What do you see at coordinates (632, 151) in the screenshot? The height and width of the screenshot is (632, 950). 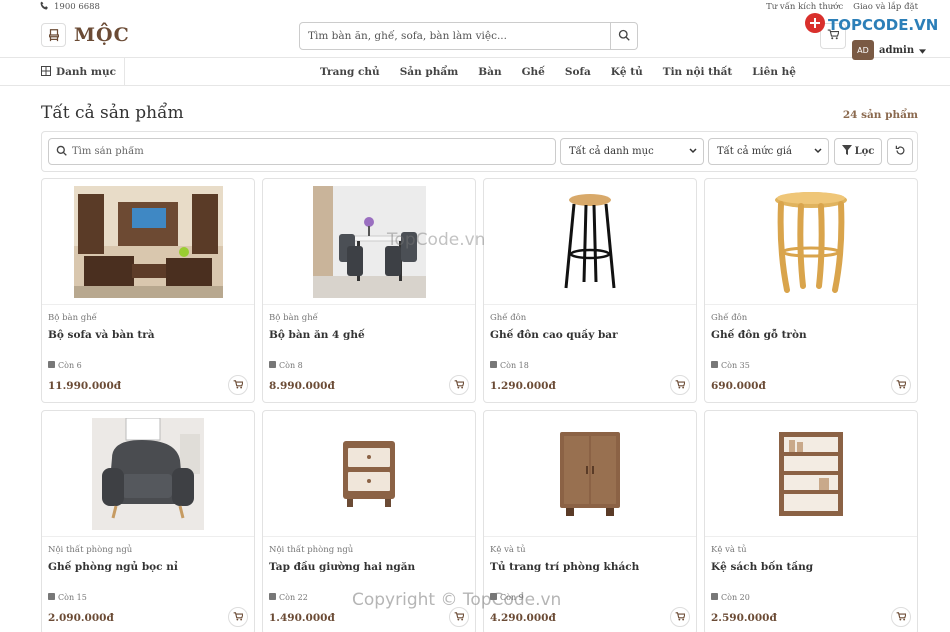 I see `category-select: Tất cả danh mục` at bounding box center [632, 151].